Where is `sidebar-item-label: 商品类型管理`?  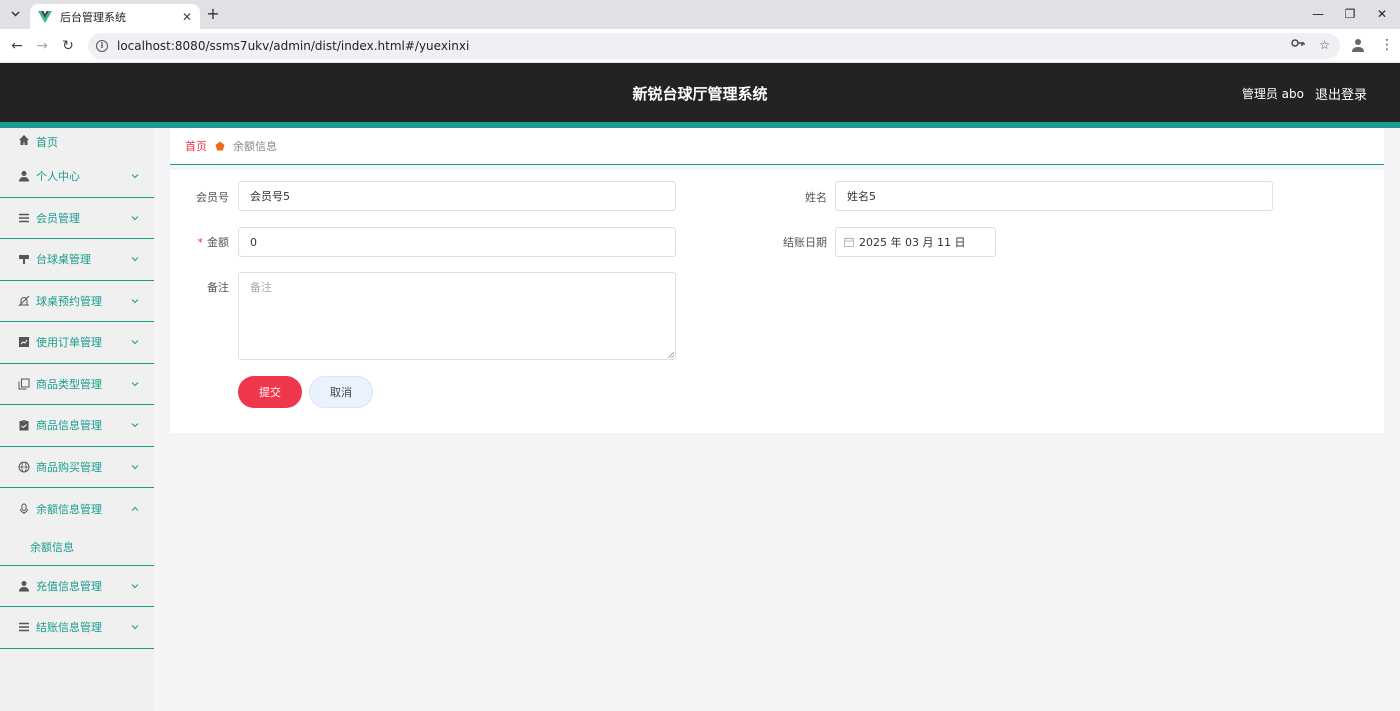 sidebar-item-label: 商品类型管理 is located at coordinates (69, 384).